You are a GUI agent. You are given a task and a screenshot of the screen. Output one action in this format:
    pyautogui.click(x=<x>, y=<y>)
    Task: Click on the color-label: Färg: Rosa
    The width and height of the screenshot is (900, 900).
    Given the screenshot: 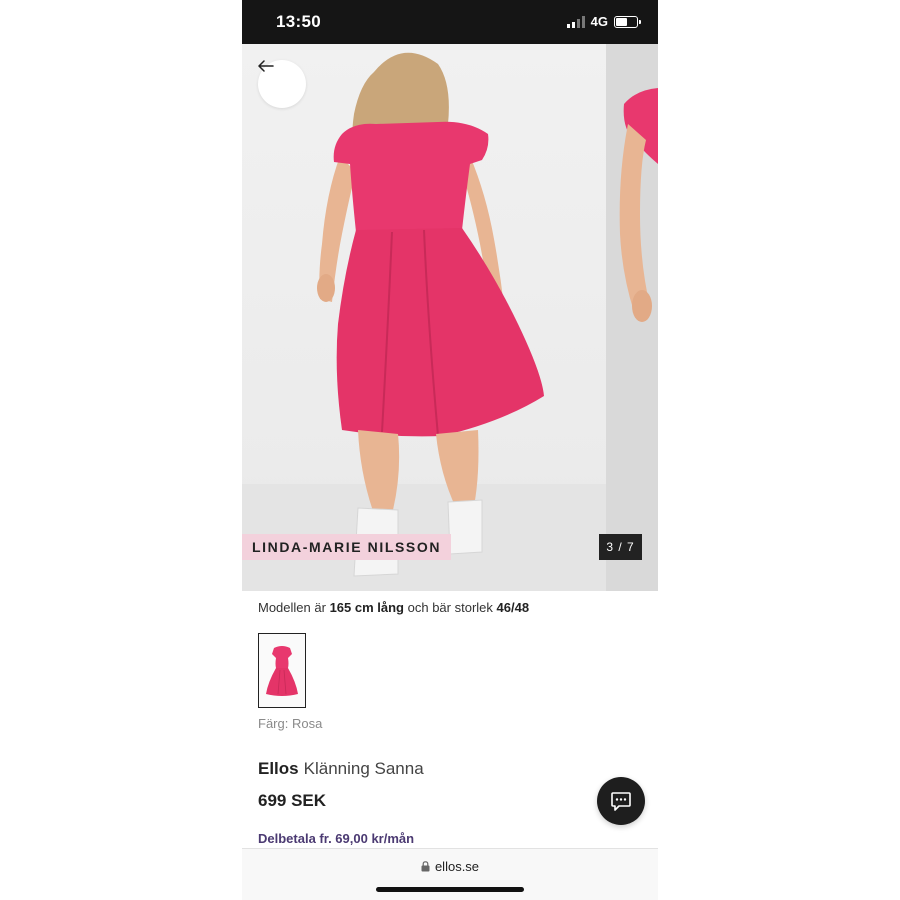 What is the action you would take?
    pyautogui.click(x=290, y=723)
    